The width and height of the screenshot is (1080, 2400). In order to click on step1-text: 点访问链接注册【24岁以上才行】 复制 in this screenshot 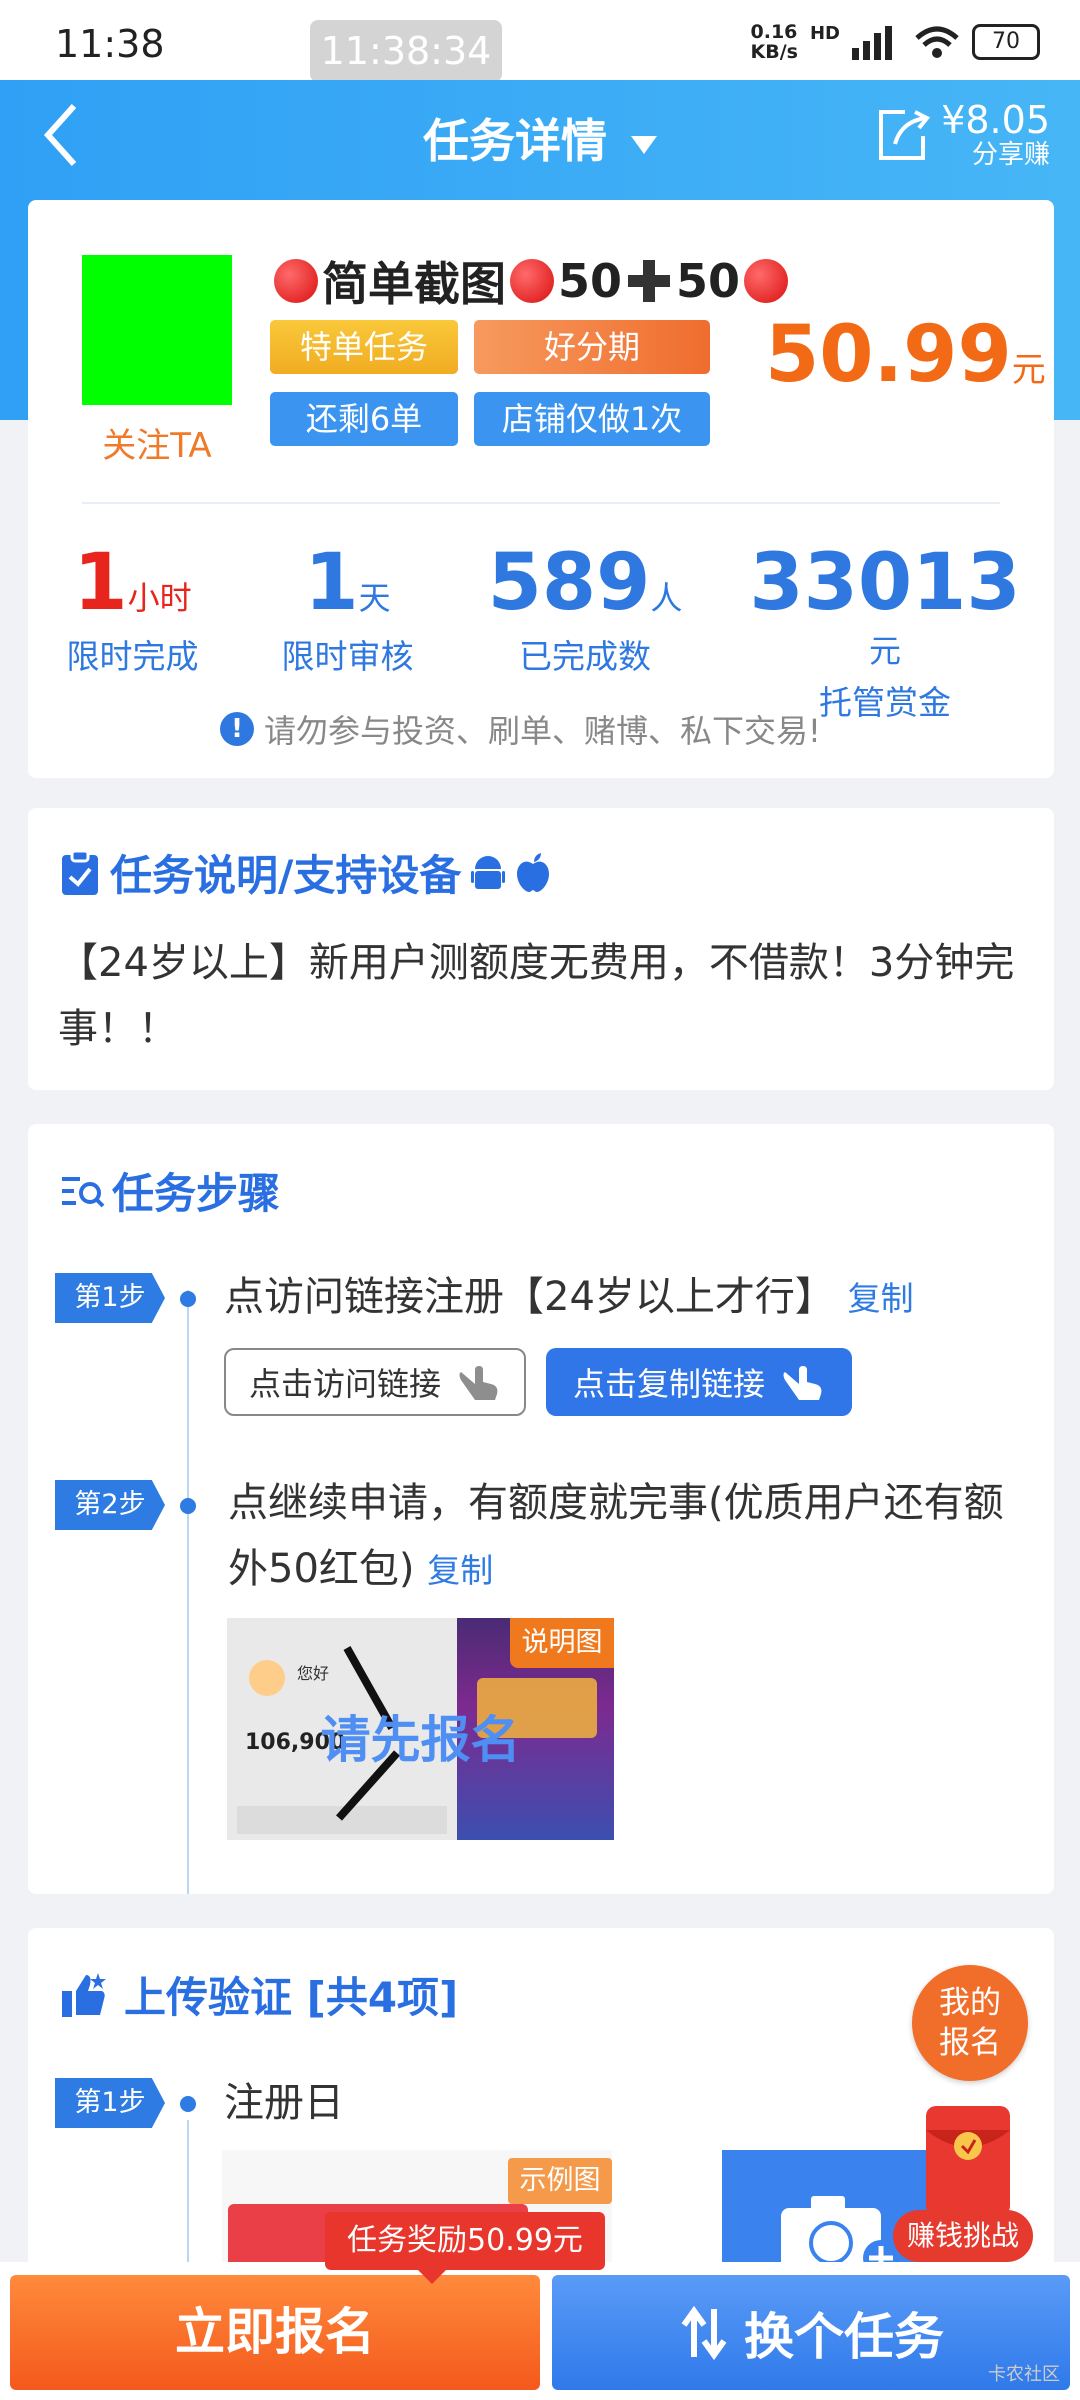, I will do `click(569, 1297)`.